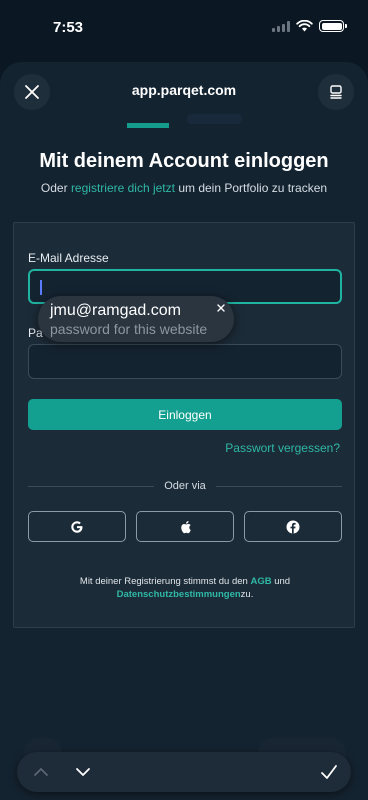 This screenshot has height=800, width=368. I want to click on cellular-signal-icon, so click(281, 26).